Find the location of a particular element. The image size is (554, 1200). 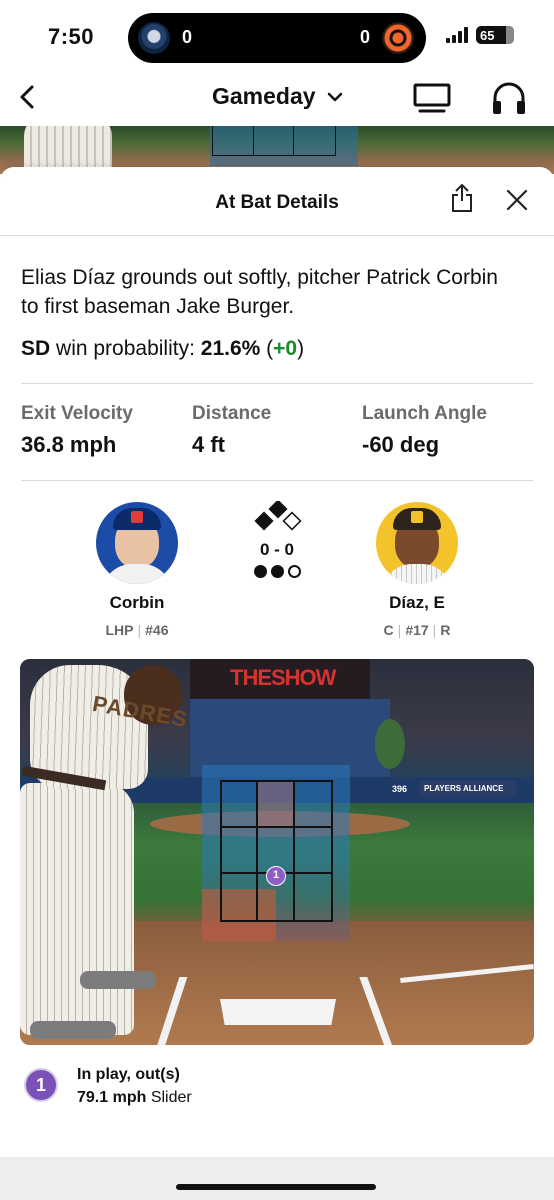

wall-distance: 396 is located at coordinates (400, 789).